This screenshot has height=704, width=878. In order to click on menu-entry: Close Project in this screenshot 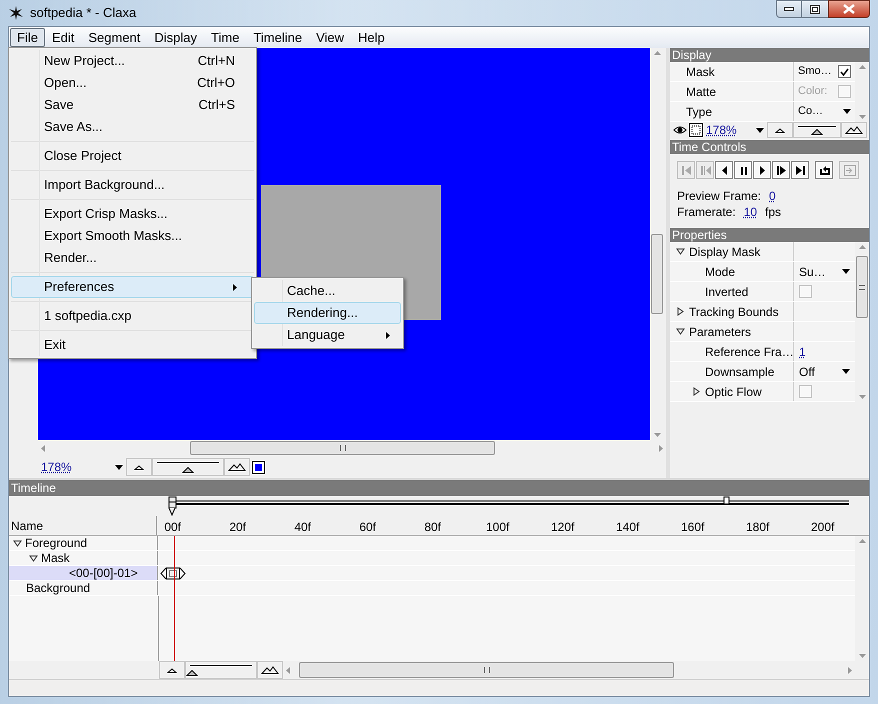, I will do `click(132, 156)`.